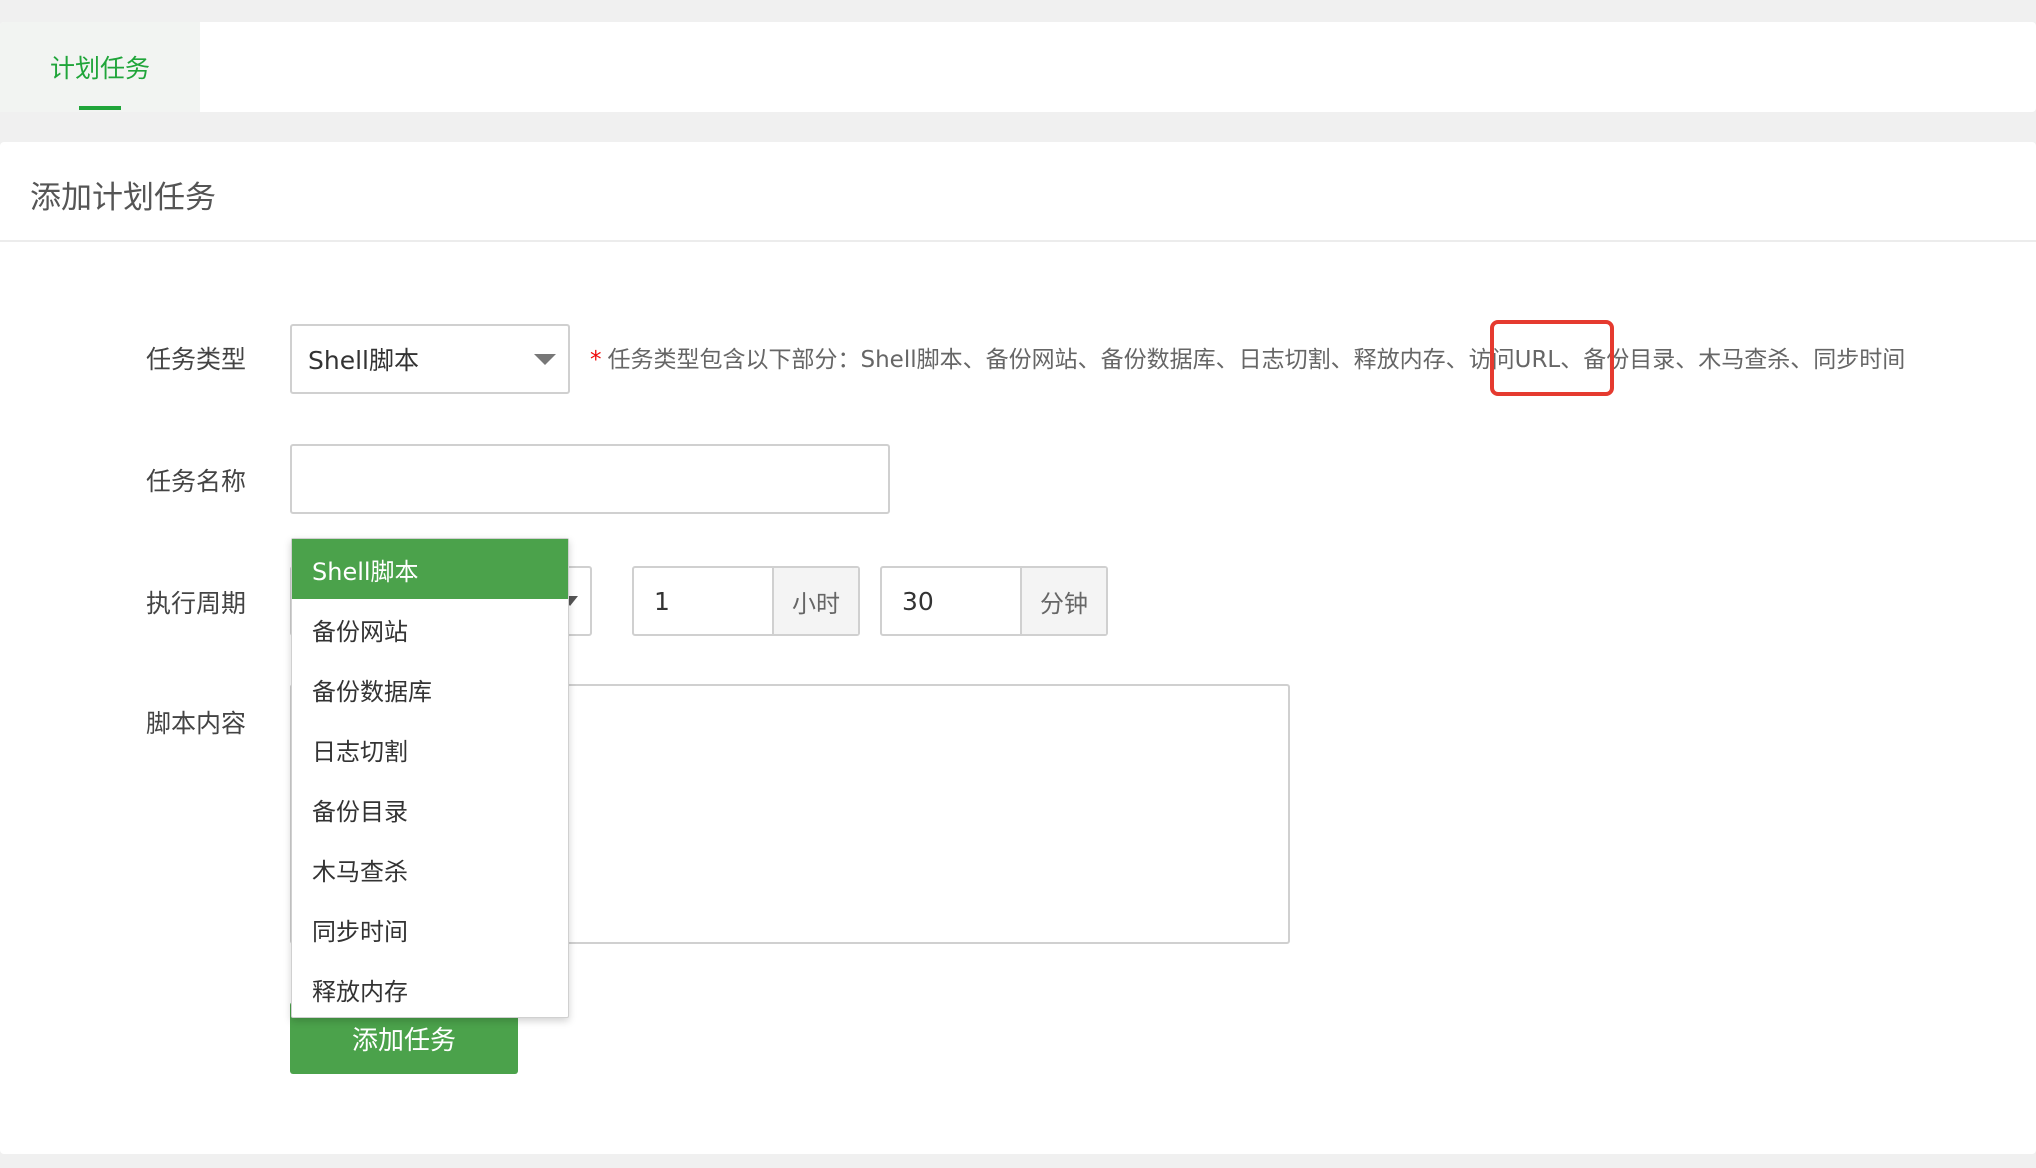 The height and width of the screenshot is (1168, 2036). Describe the element at coordinates (430, 929) in the screenshot. I see `dropdown-option: 同步时间` at that location.